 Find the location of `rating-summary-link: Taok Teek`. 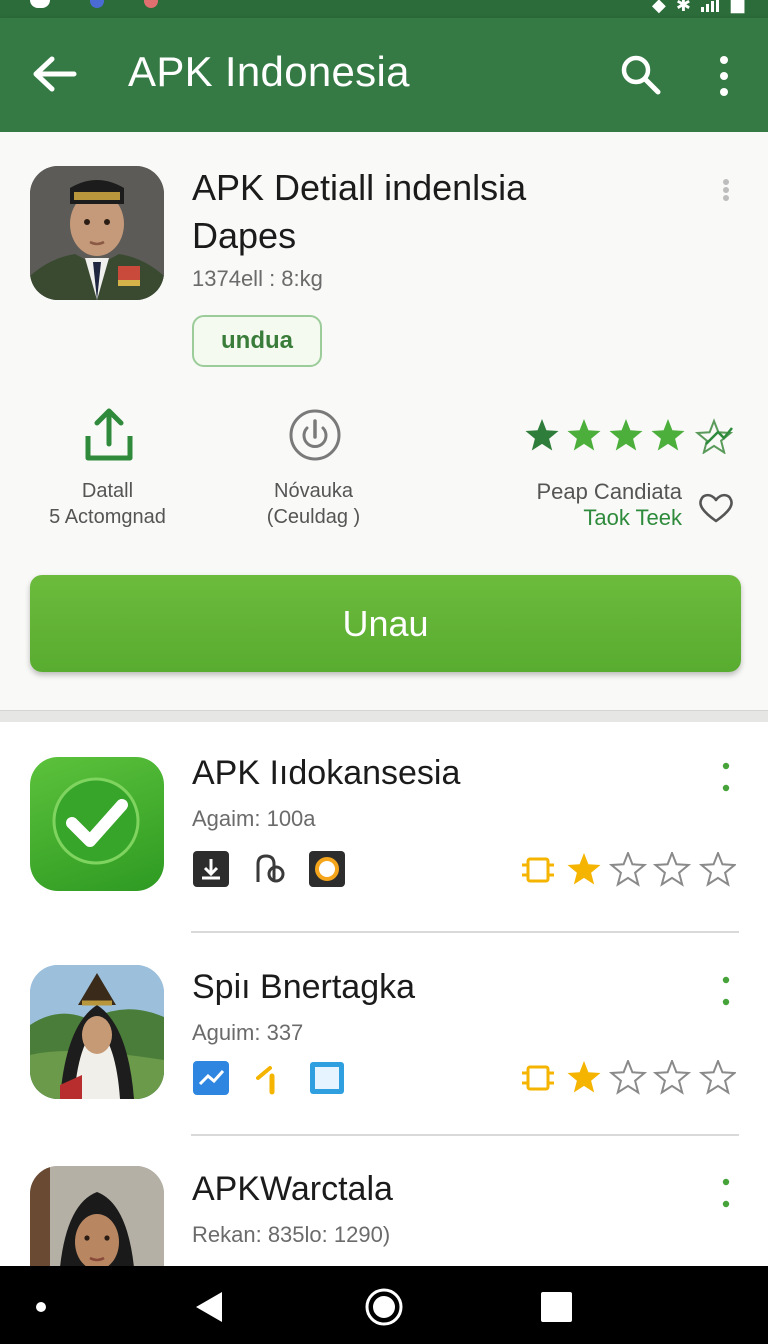

rating-summary-link: Taok Teek is located at coordinates (596, 518).